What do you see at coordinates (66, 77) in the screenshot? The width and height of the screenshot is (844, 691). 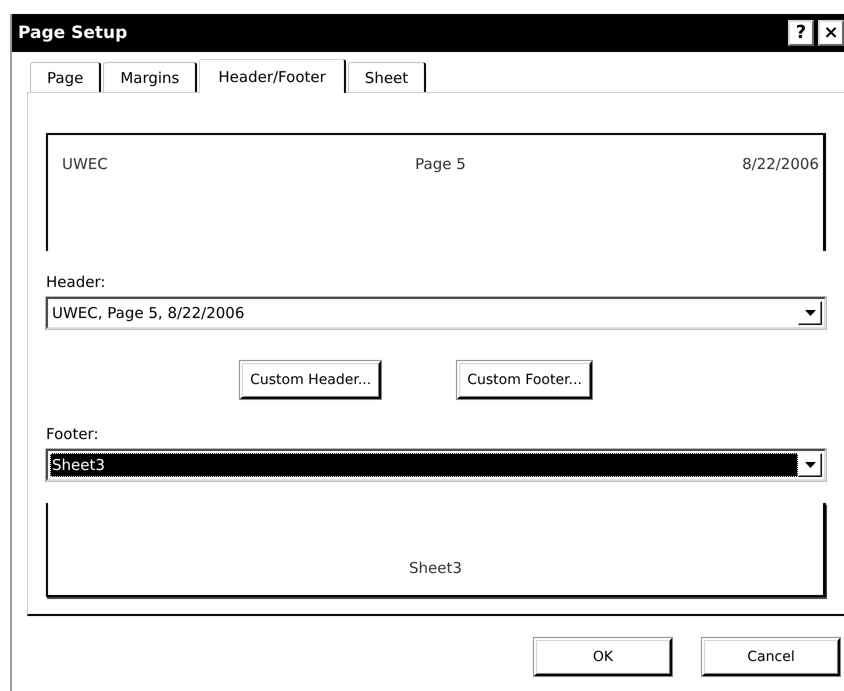 I see `tab: Page` at bounding box center [66, 77].